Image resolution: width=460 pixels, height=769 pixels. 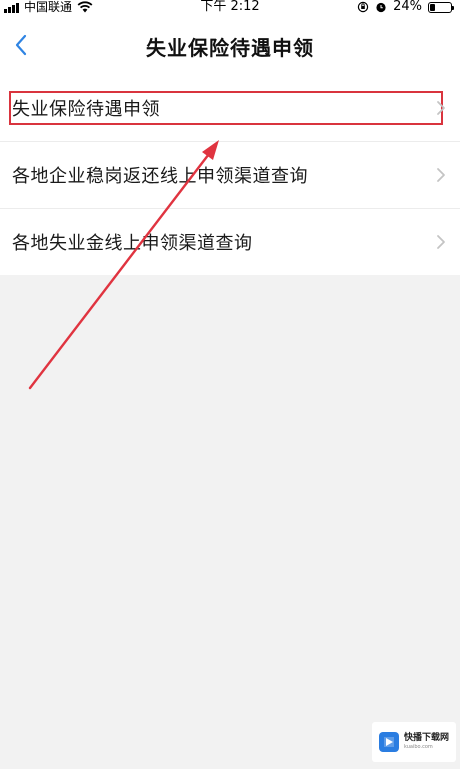 What do you see at coordinates (389, 742) in the screenshot?
I see `watermark-logo-icon` at bounding box center [389, 742].